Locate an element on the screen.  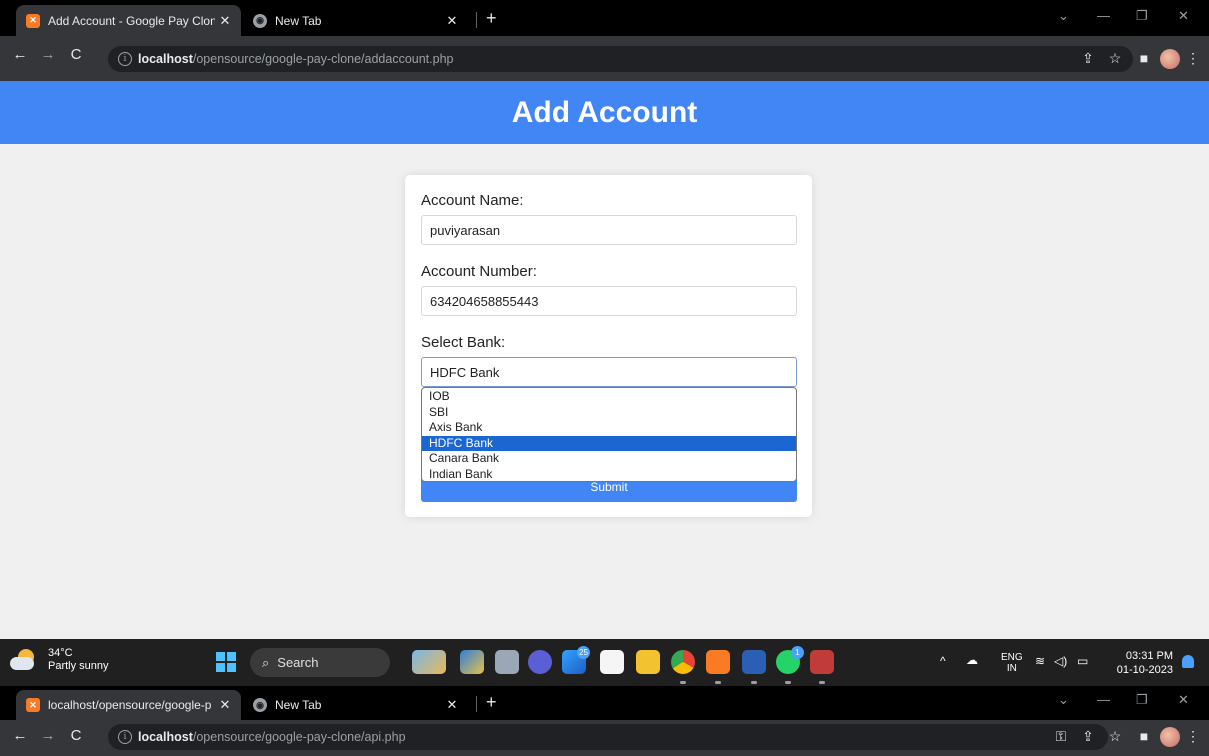
mail-badge: 25 is located at coordinates (583, 652).